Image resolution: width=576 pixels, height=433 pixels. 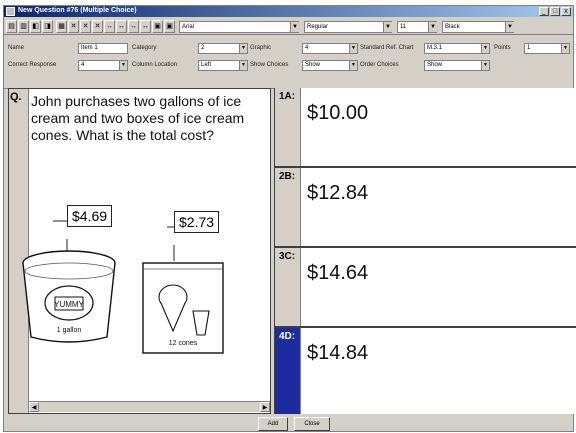 What do you see at coordinates (11, 26) in the screenshot?
I see `tool-button-1: ▤` at bounding box center [11, 26].